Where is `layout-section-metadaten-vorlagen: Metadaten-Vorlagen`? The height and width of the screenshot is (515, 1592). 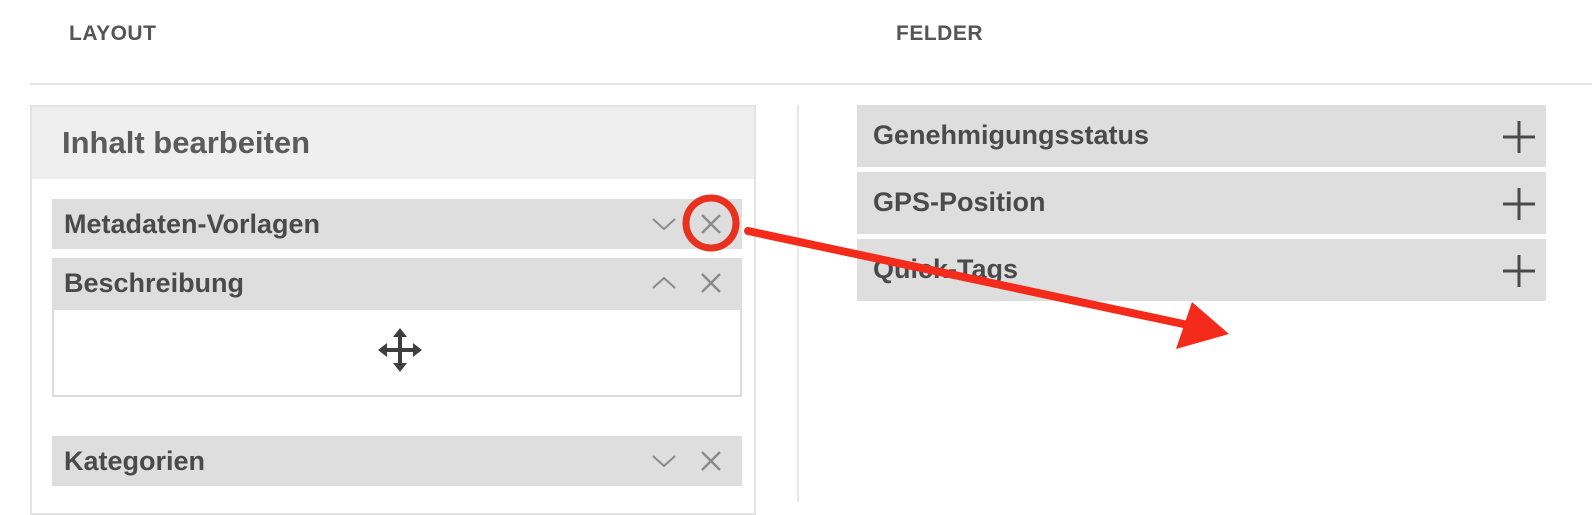 layout-section-metadaten-vorlagen: Metadaten-Vorlagen is located at coordinates (397, 224).